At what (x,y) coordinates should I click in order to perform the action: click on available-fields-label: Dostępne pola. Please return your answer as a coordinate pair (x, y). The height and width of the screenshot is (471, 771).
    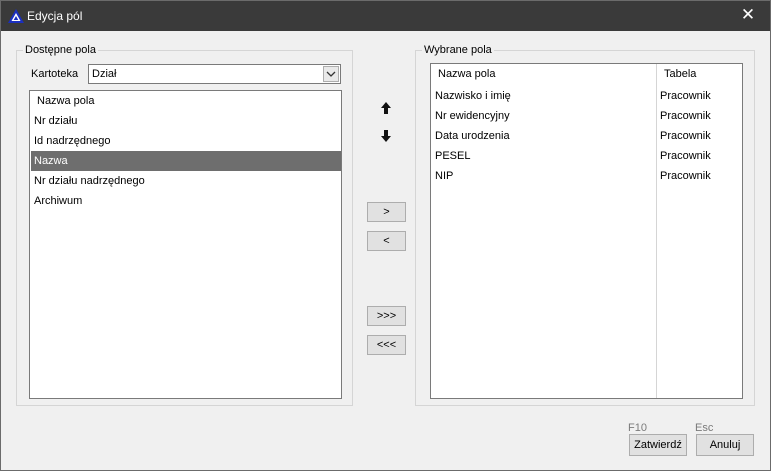
    Looking at the image, I should click on (60, 50).